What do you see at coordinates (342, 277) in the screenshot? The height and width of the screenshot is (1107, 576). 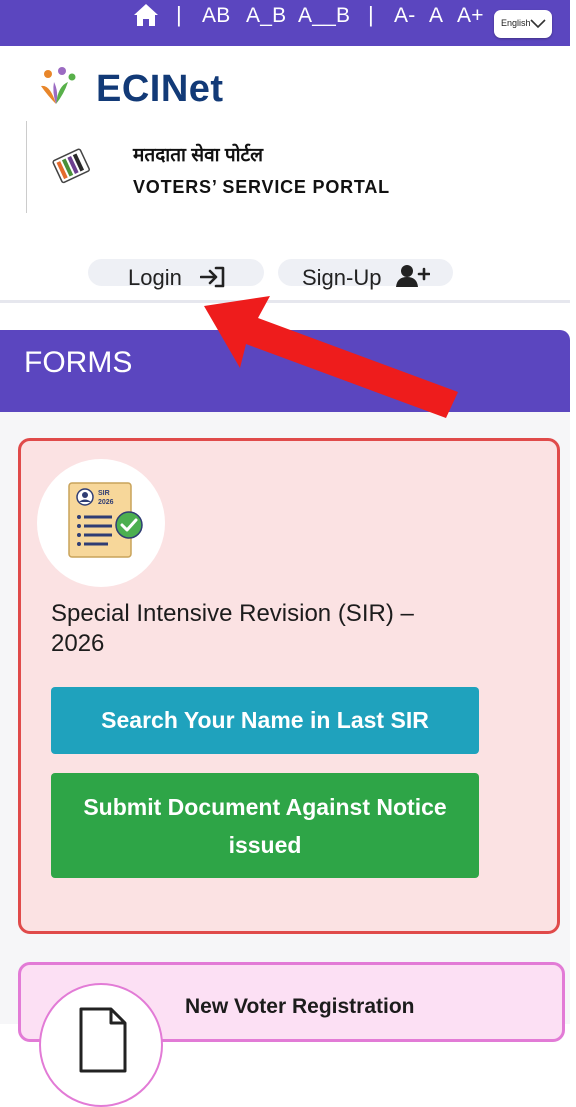 I see `signup-label: Sign-Up` at bounding box center [342, 277].